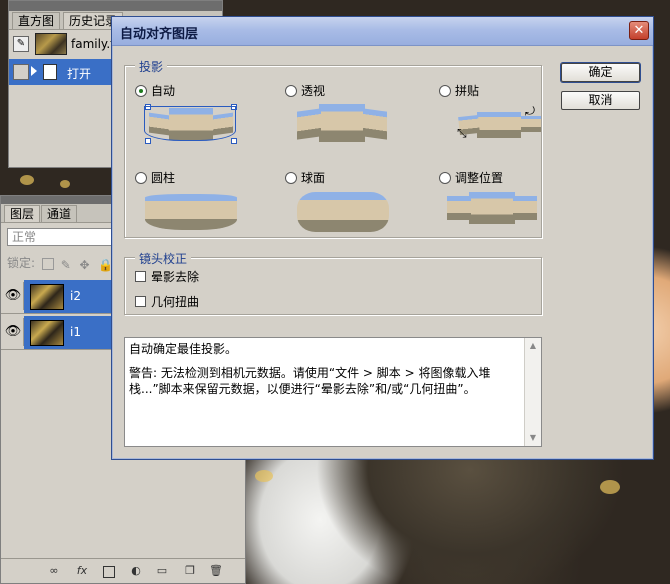 This screenshot has width=670, height=584. Describe the element at coordinates (67, 265) in the screenshot. I see `lock-brush-icon: ✎` at that location.